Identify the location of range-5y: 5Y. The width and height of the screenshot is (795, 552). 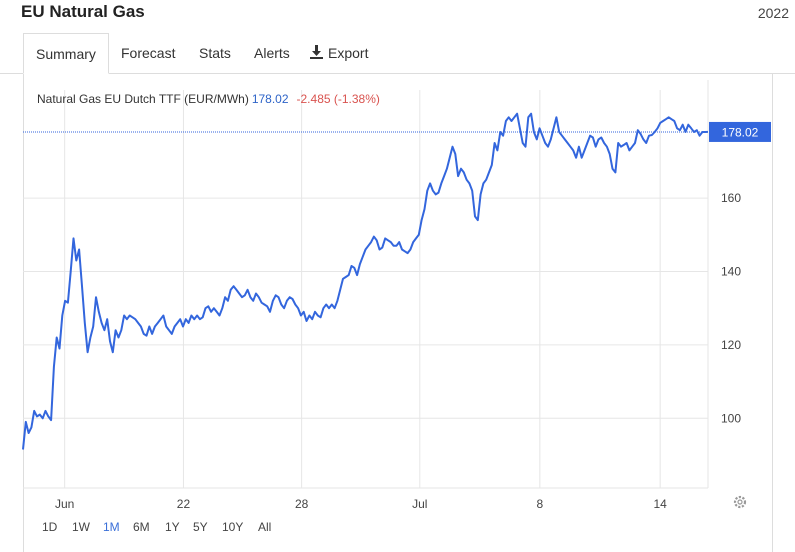
(200, 527).